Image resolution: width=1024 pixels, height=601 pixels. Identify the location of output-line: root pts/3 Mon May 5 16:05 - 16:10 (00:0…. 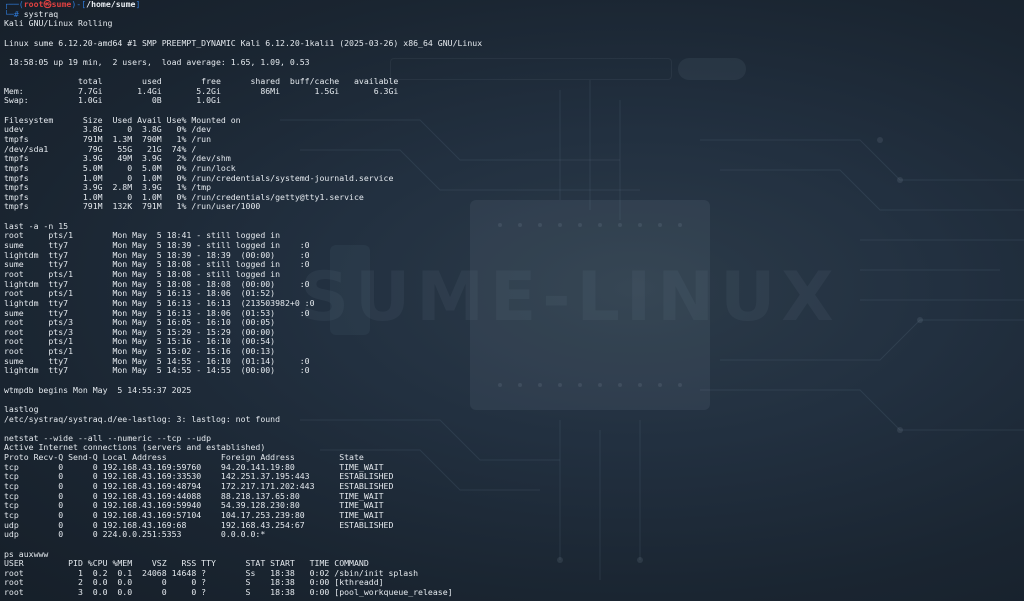
(140, 323).